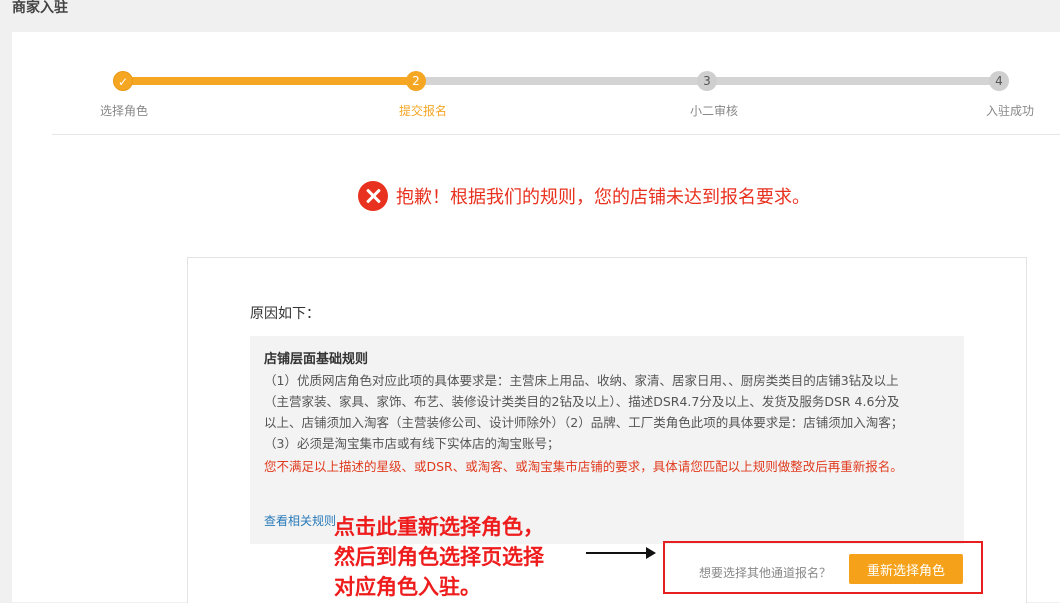  Describe the element at coordinates (316, 359) in the screenshot. I see `rule-heading: 店铺层面基础规则` at that location.